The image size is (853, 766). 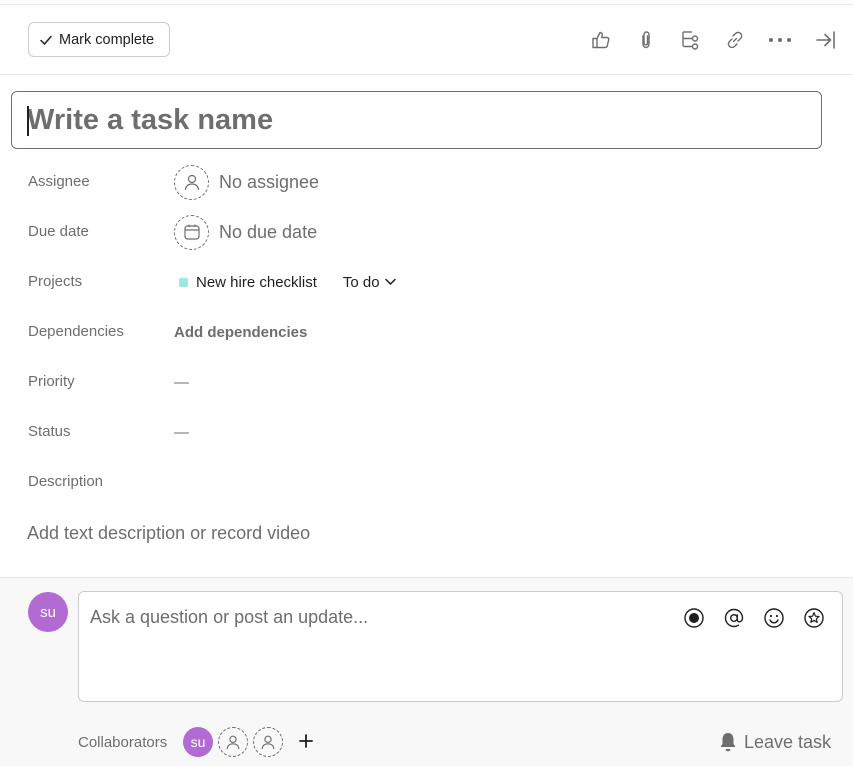 I want to click on collaborators-label: Collaborators, so click(x=123, y=742).